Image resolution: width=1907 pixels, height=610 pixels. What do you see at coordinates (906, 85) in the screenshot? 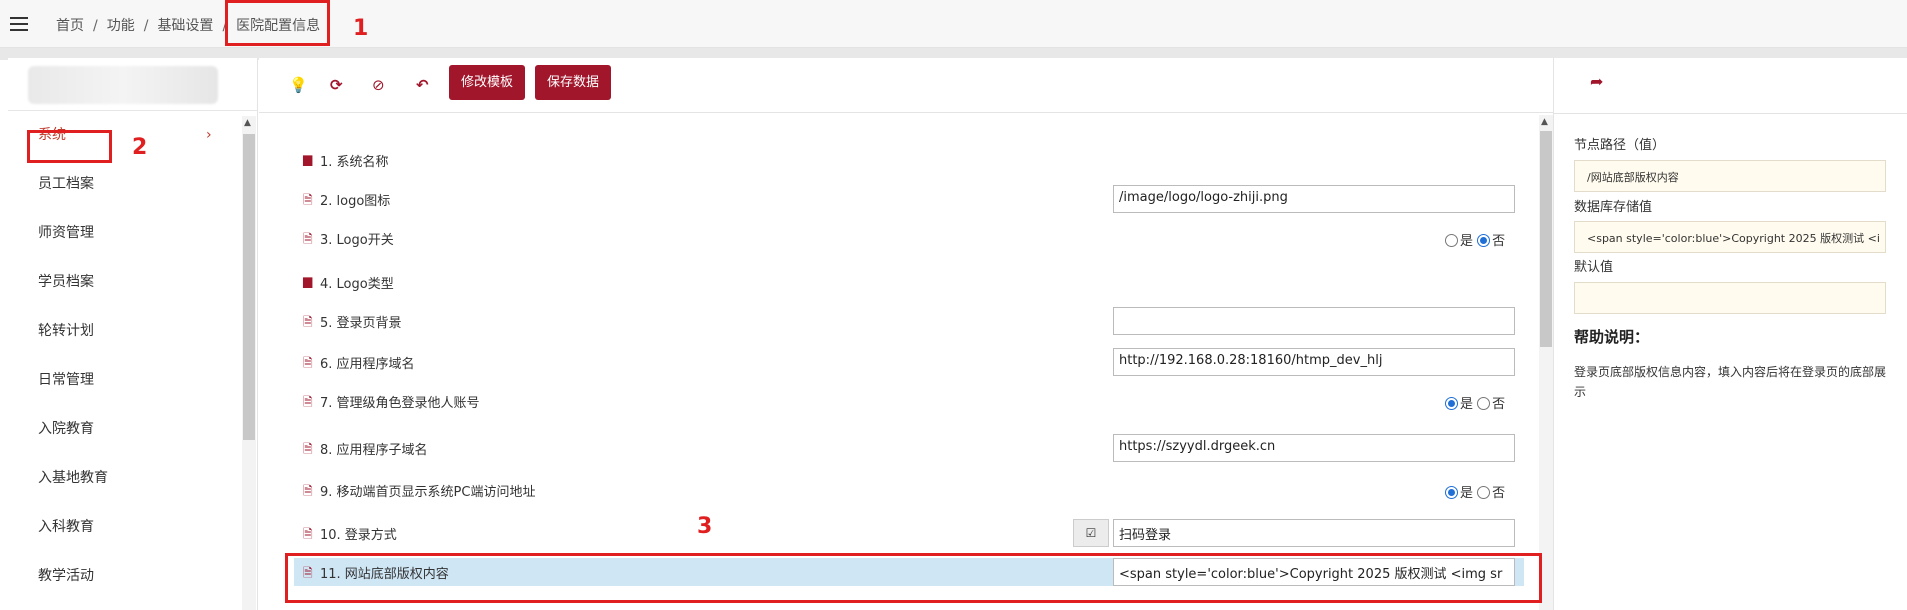
I see `toolbar: 💡 ⟳ ⊘ ↶ 修改模板 保存数据` at bounding box center [906, 85].